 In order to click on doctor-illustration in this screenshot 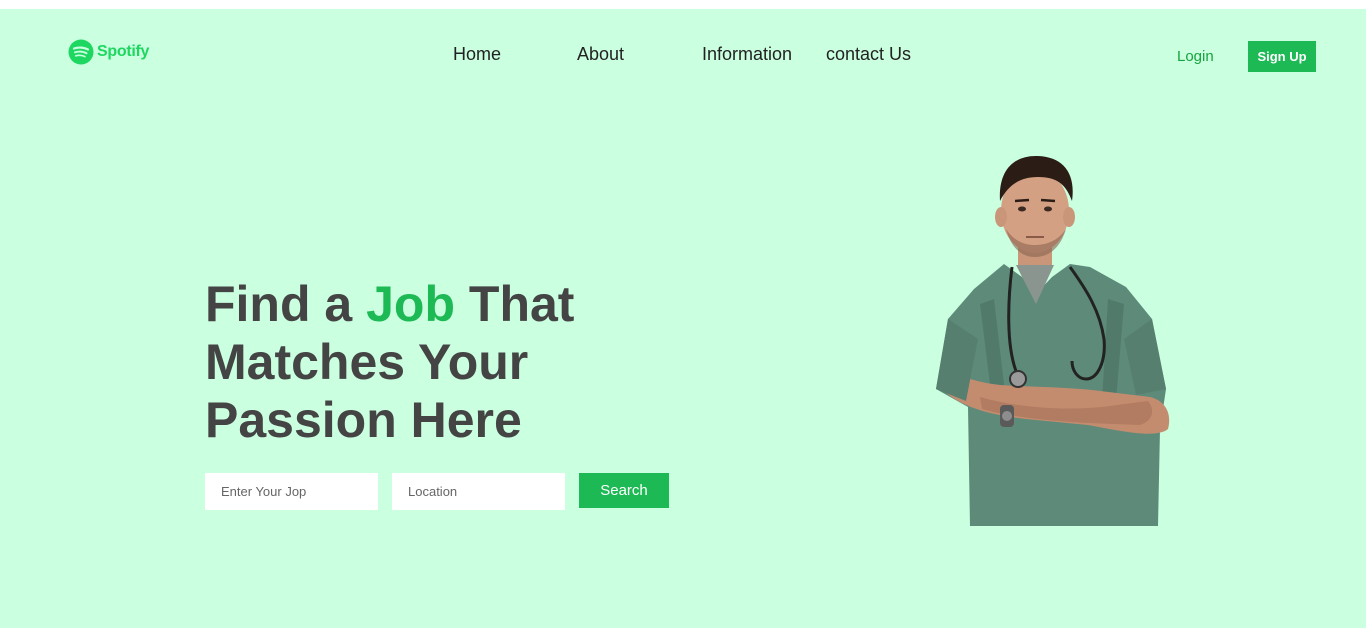, I will do `click(1053, 340)`.